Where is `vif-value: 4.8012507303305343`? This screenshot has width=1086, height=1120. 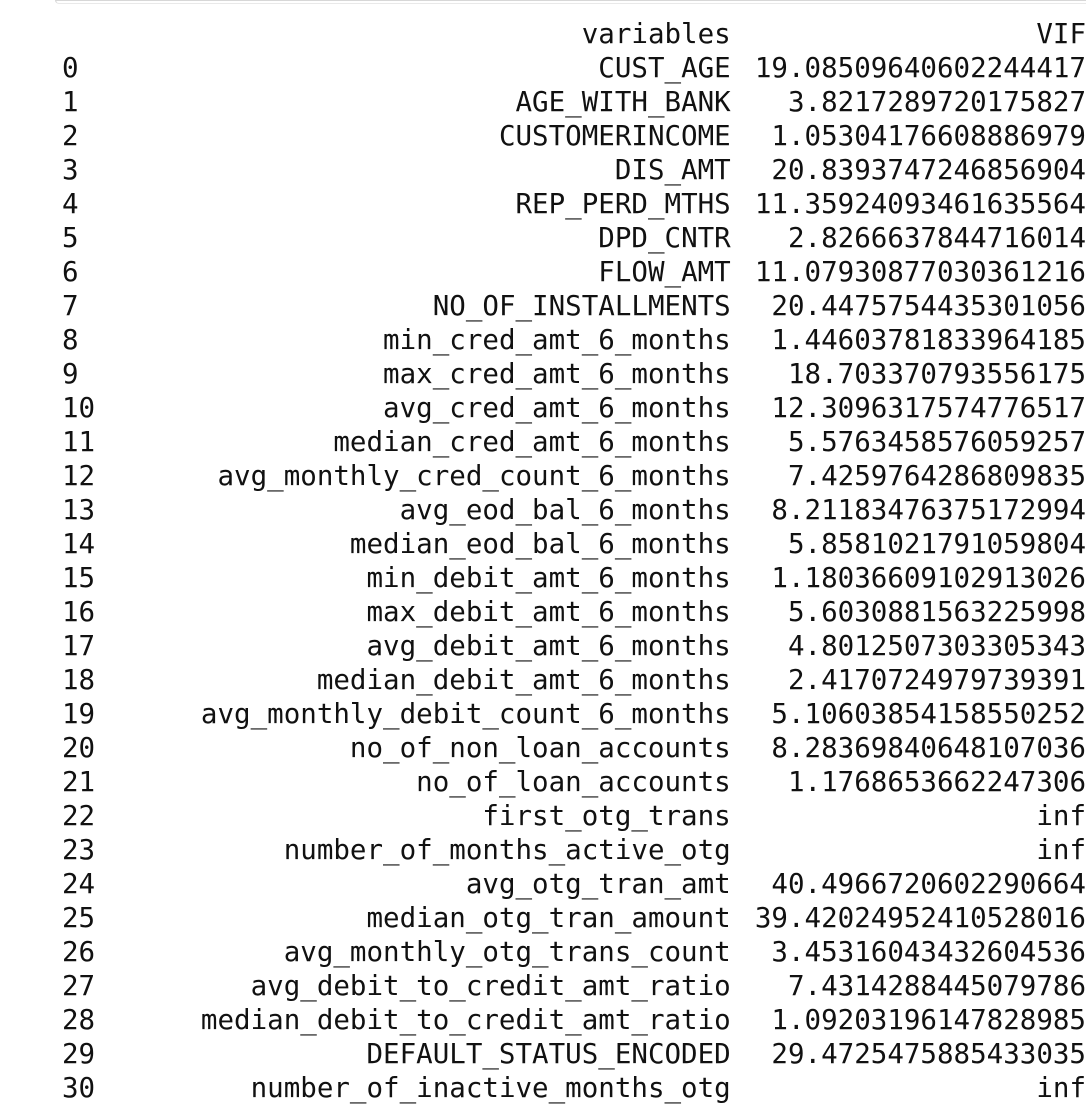
vif-value: 4.8012507303305343 is located at coordinates (936, 646).